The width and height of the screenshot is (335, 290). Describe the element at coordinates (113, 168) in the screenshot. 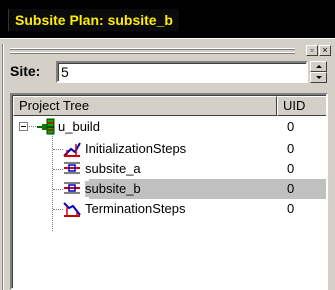

I see `tree-item-label: subsite_a` at that location.